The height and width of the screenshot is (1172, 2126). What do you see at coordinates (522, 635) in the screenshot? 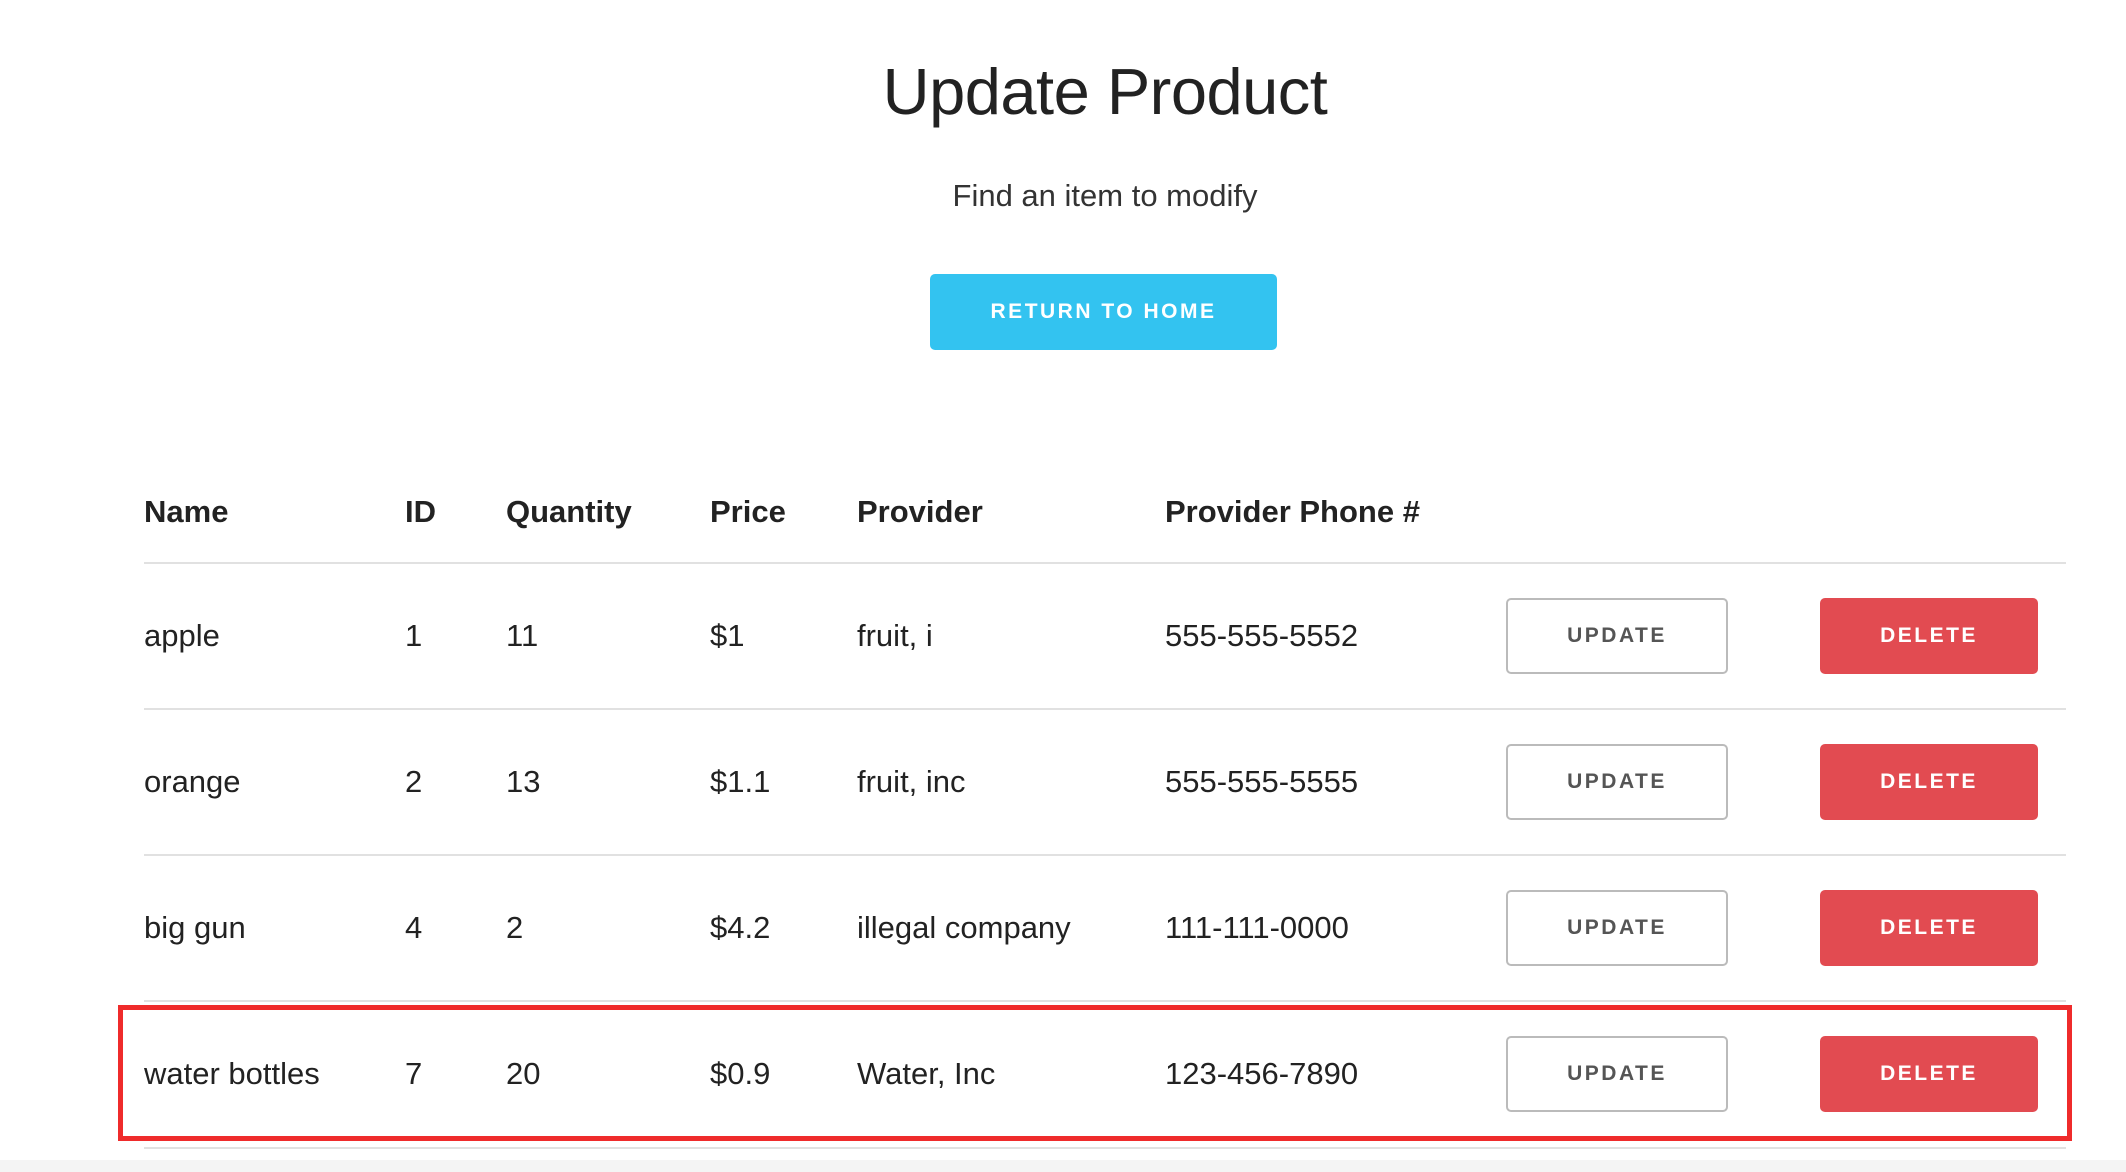
I see `cell-quantity: 11` at bounding box center [522, 635].